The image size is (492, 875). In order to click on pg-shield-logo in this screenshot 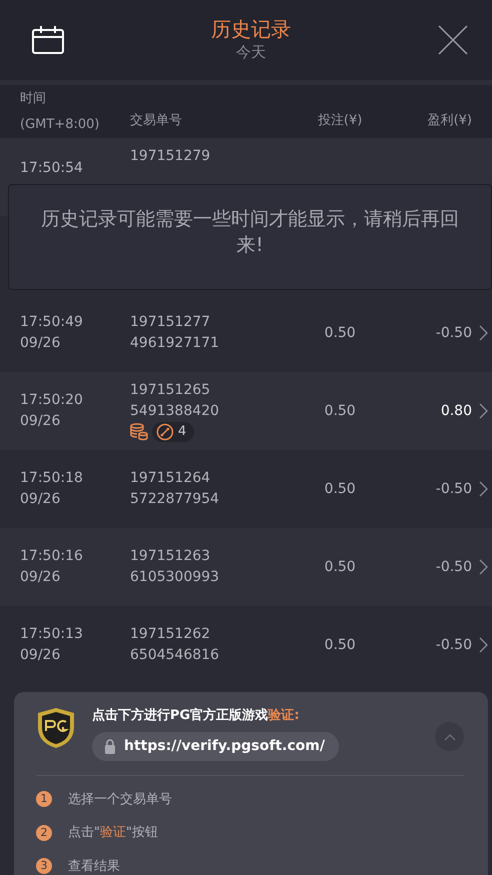, I will do `click(56, 728)`.